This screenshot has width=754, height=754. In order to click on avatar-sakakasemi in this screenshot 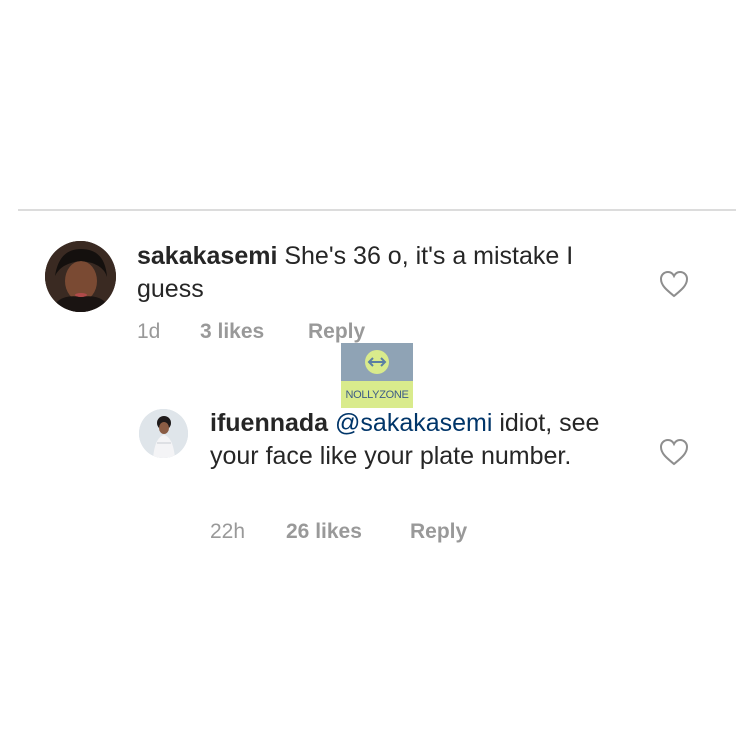, I will do `click(80, 276)`.